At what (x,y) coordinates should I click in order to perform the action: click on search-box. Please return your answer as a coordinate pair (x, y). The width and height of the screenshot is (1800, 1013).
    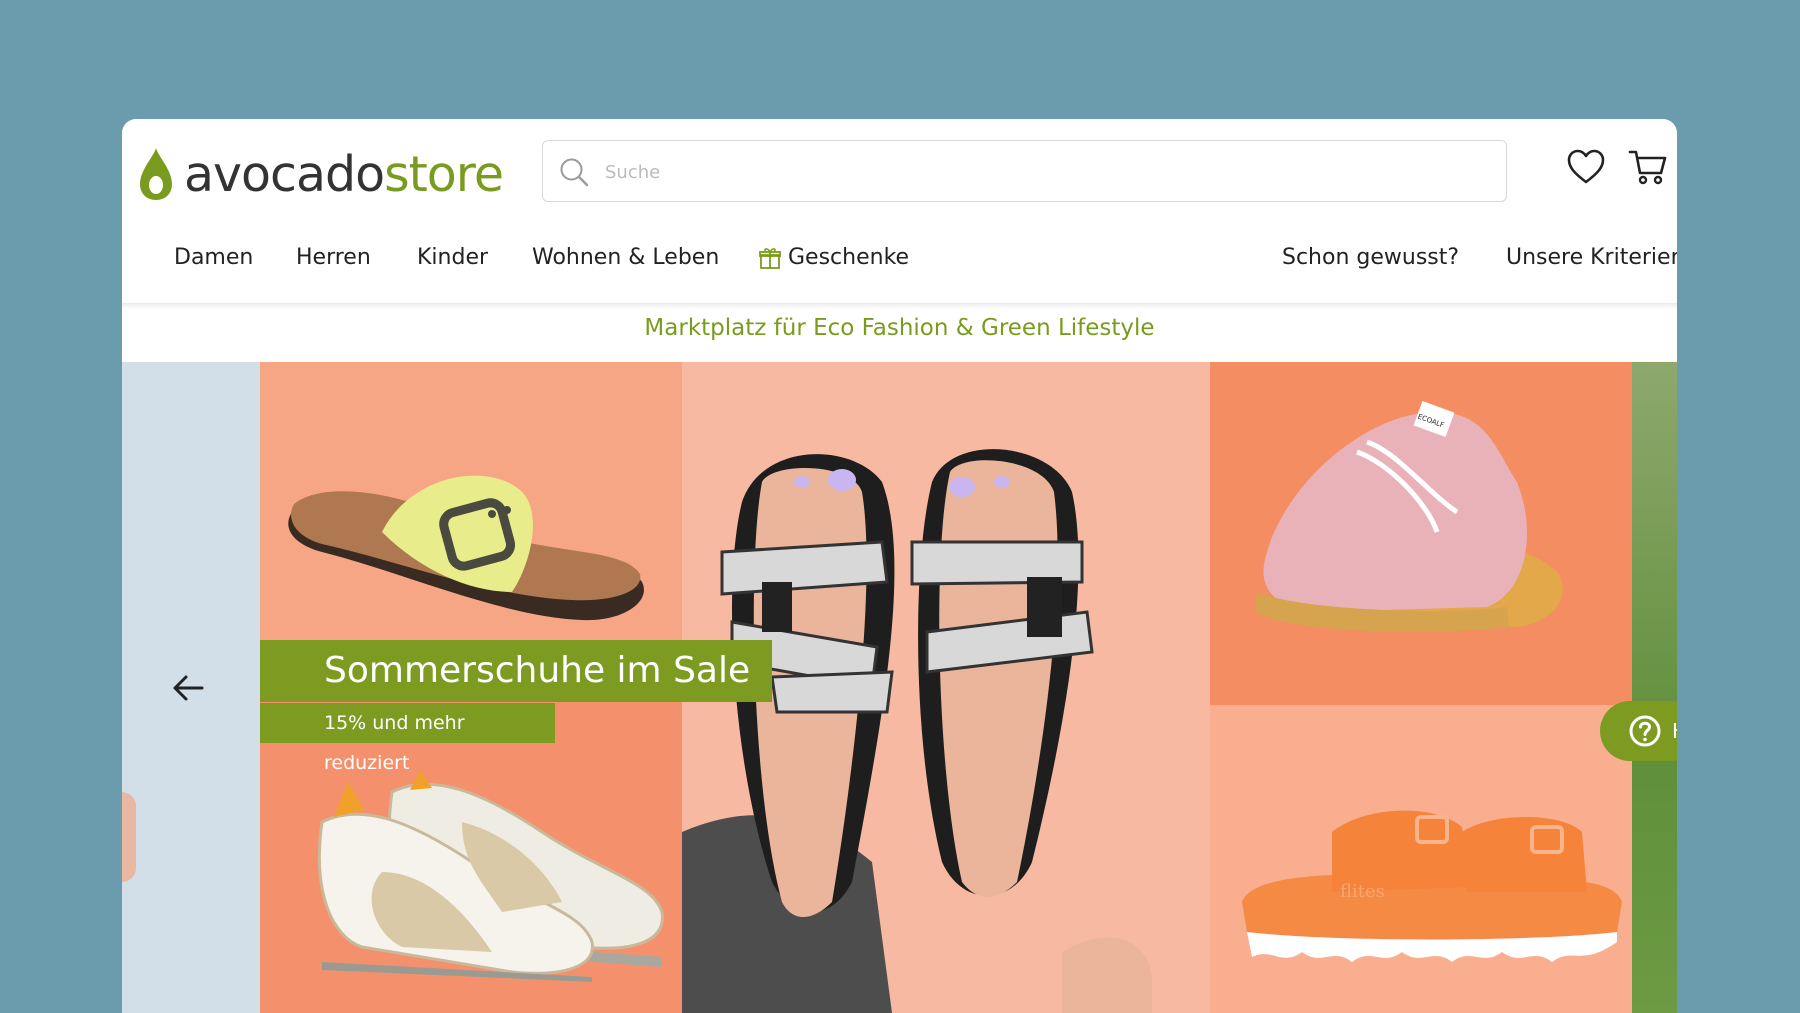
    Looking at the image, I should click on (1024, 171).